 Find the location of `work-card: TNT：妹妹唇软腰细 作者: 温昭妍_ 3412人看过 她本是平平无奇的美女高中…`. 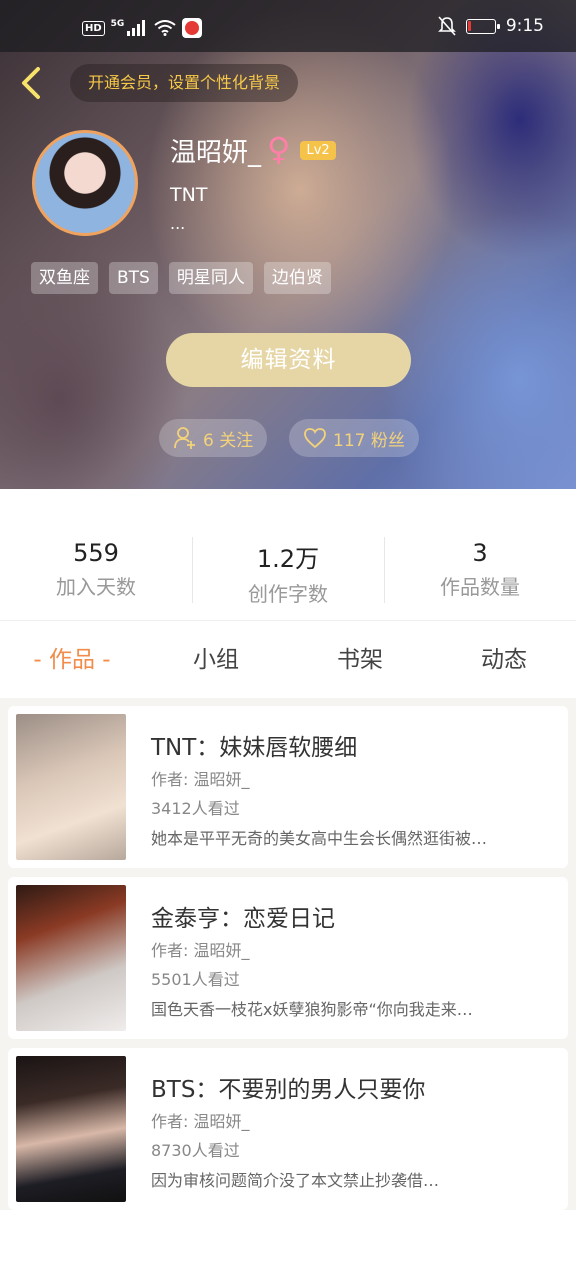

work-card: TNT：妹妹唇软腰细 作者: 温昭妍_ 3412人看过 她本是平平无奇的美女高中… is located at coordinates (288, 787).